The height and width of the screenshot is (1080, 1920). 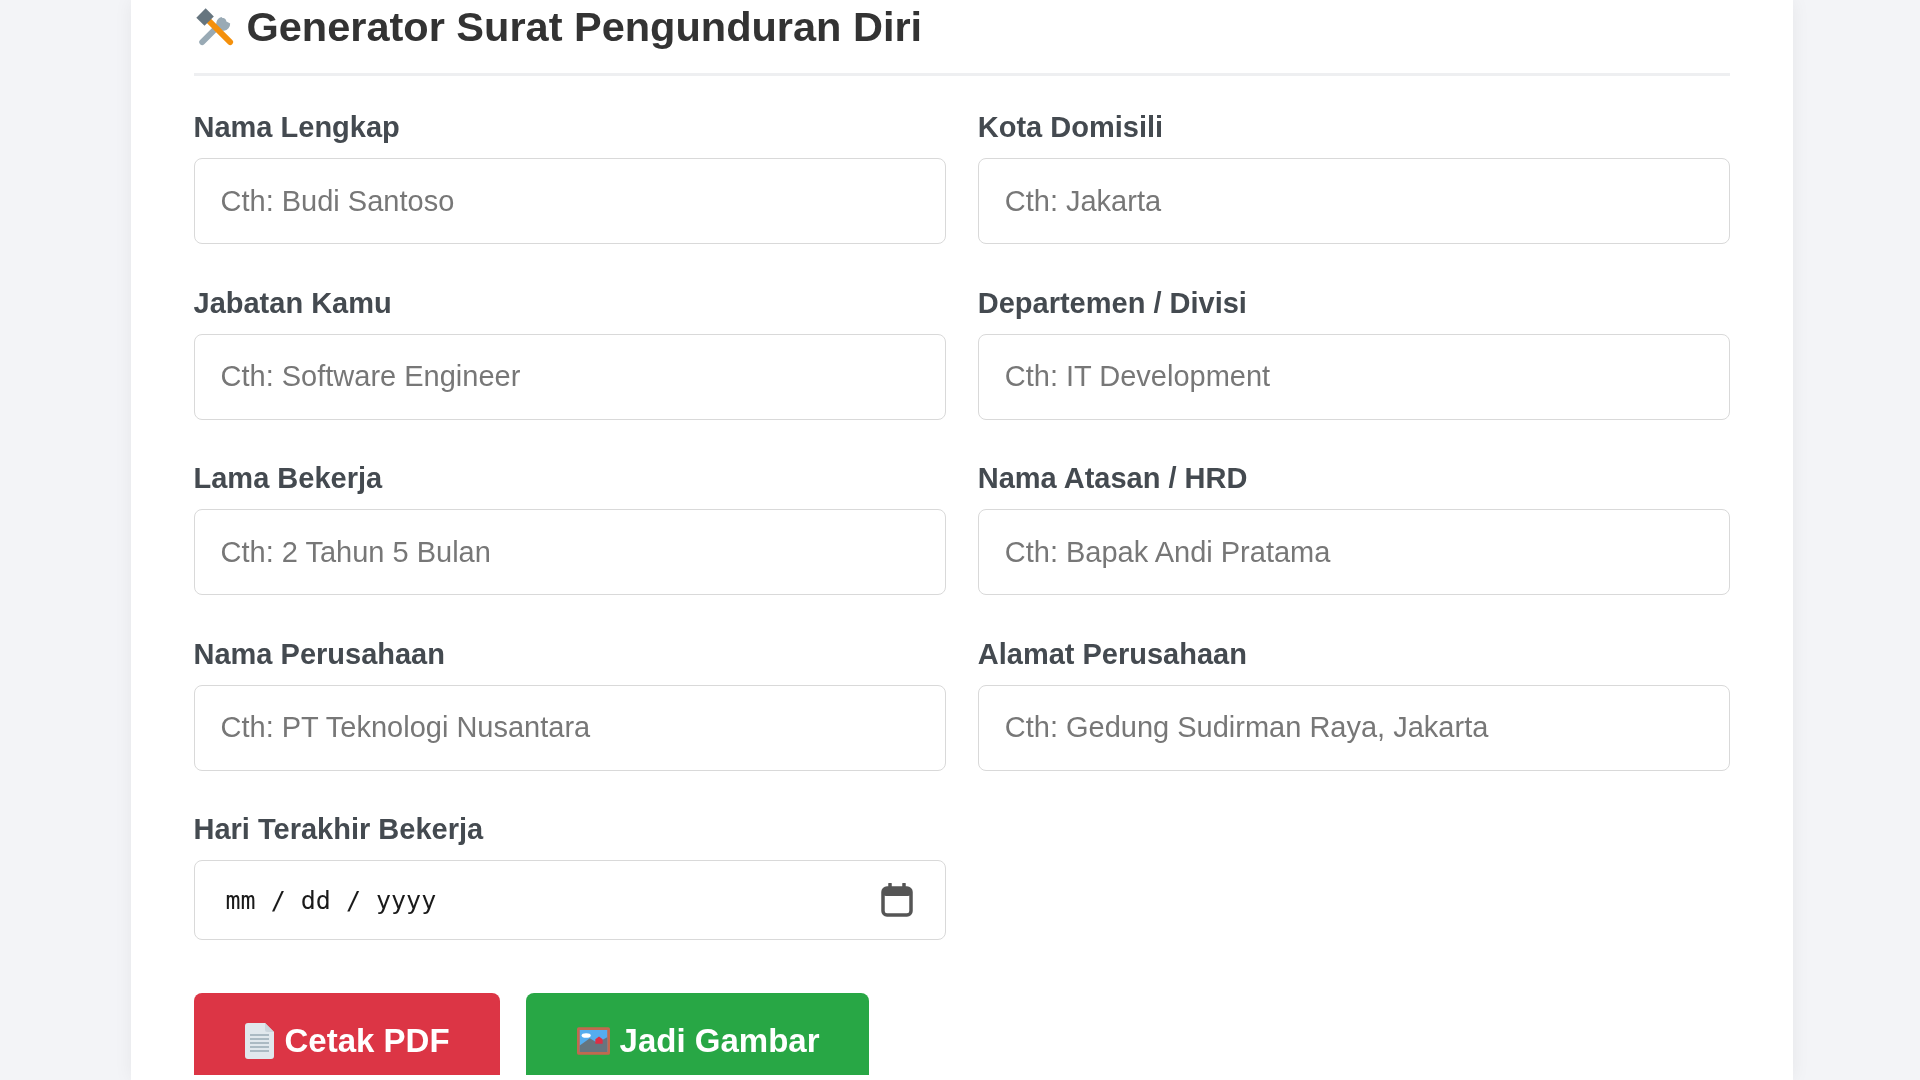 What do you see at coordinates (569, 900) in the screenshot?
I see `date-field: mm / dd / yyyy` at bounding box center [569, 900].